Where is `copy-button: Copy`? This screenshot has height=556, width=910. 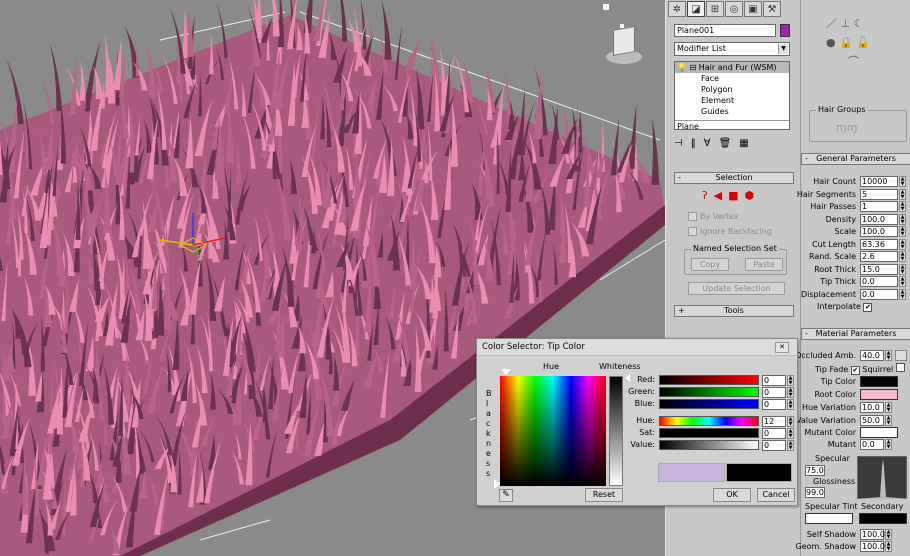 copy-button: Copy is located at coordinates (710, 264).